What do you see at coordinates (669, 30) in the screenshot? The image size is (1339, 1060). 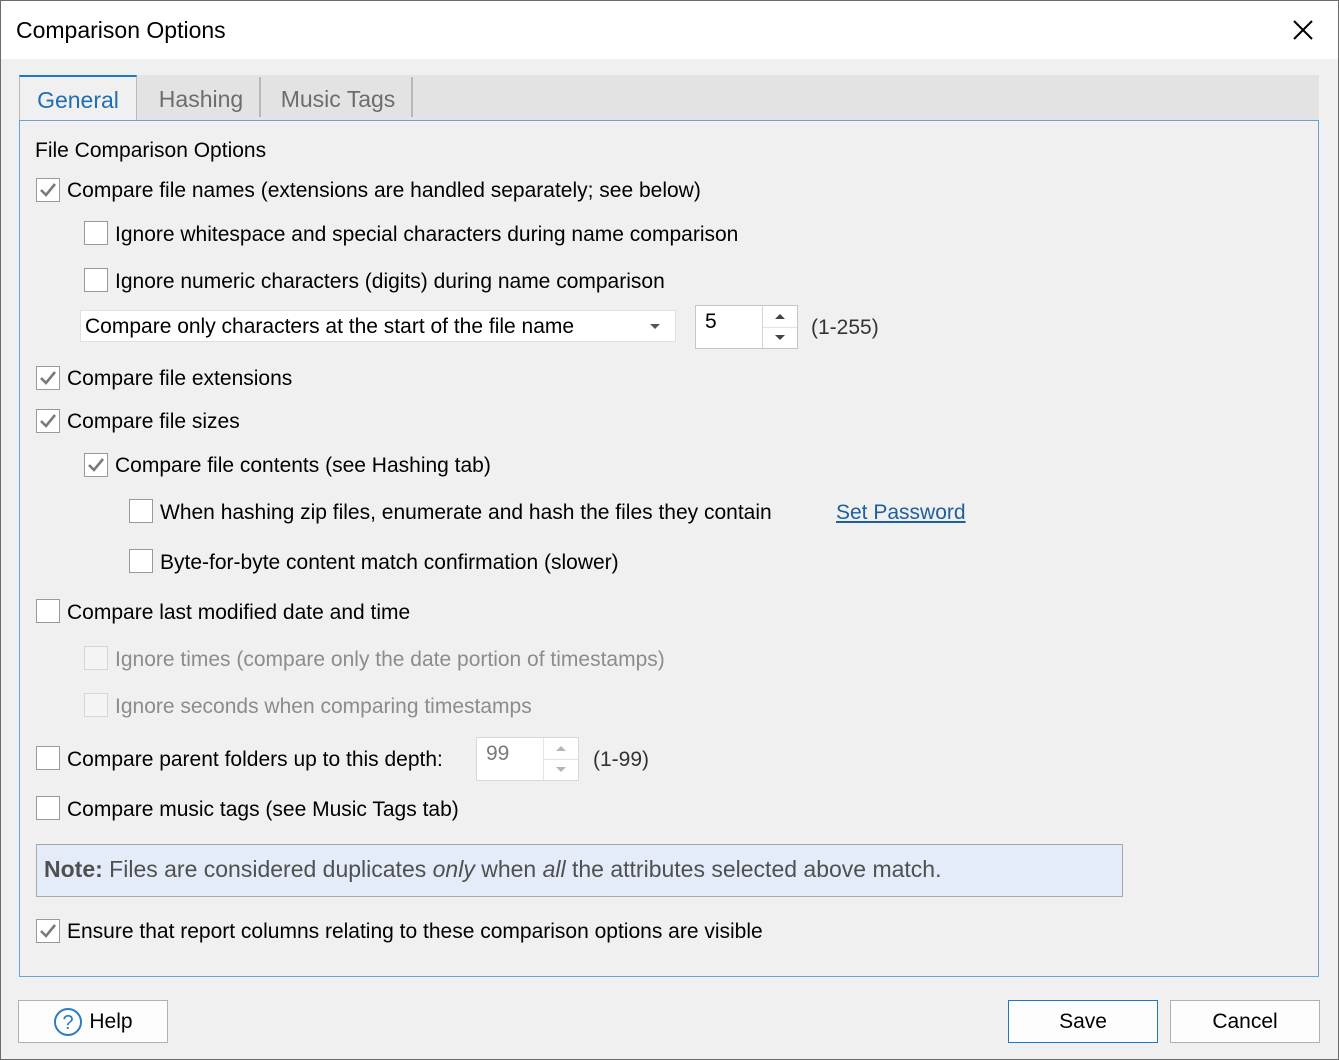 I see `title-bar: Comparison Options` at bounding box center [669, 30].